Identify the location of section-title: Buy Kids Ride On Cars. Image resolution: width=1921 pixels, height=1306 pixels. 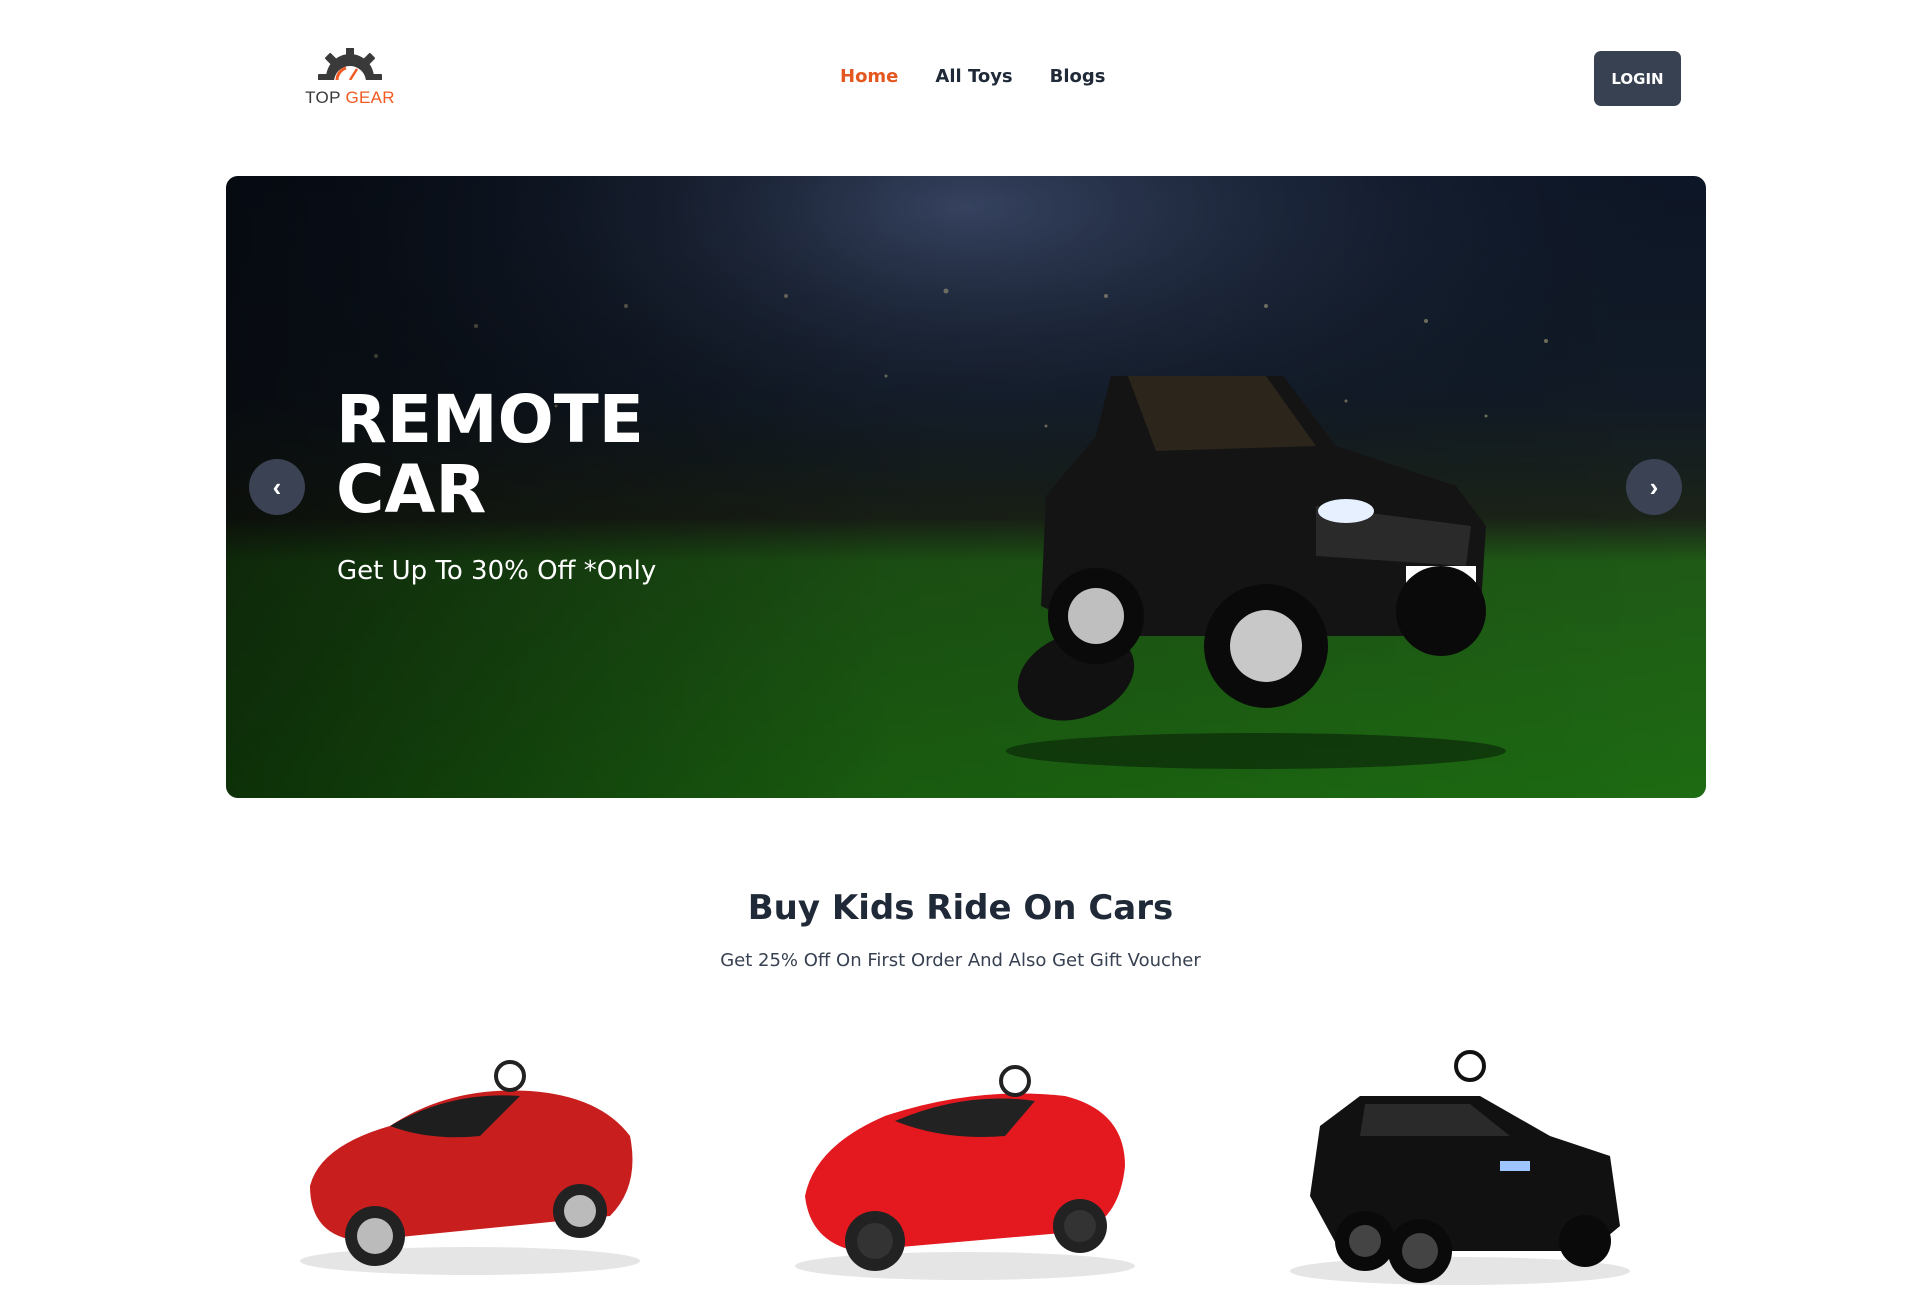
(960, 908).